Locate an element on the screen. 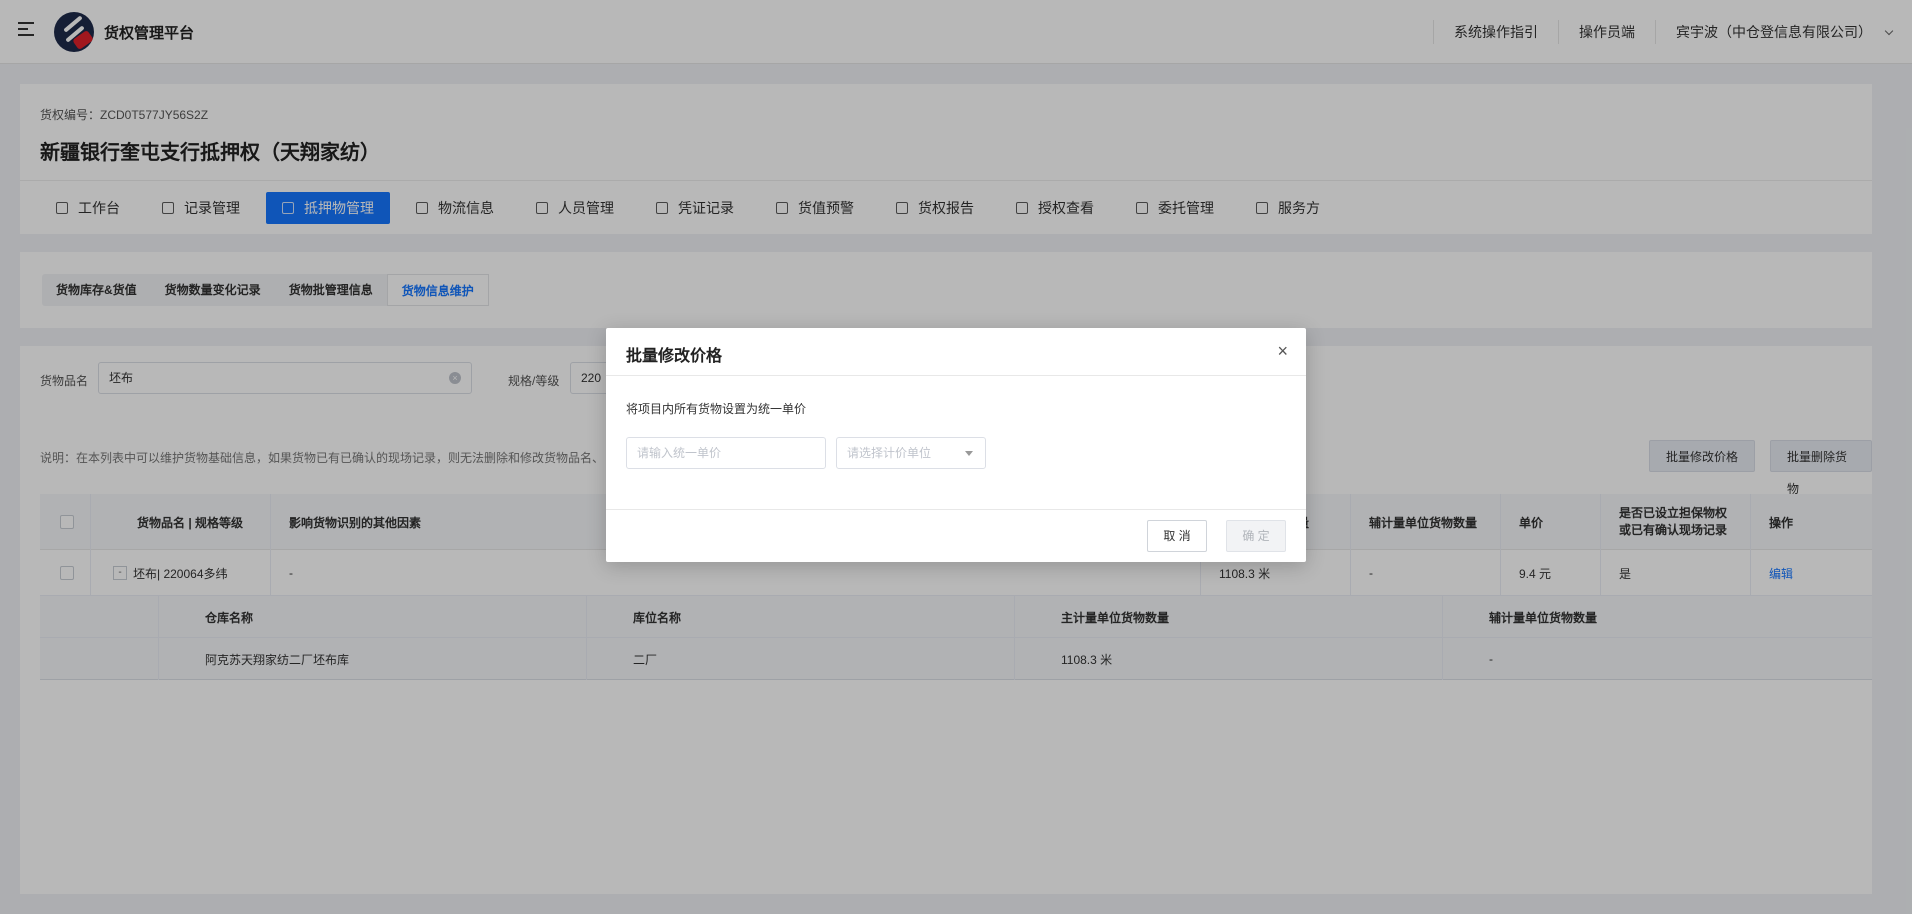 This screenshot has height=914, width=1912. close-icon: × is located at coordinates (1282, 351).